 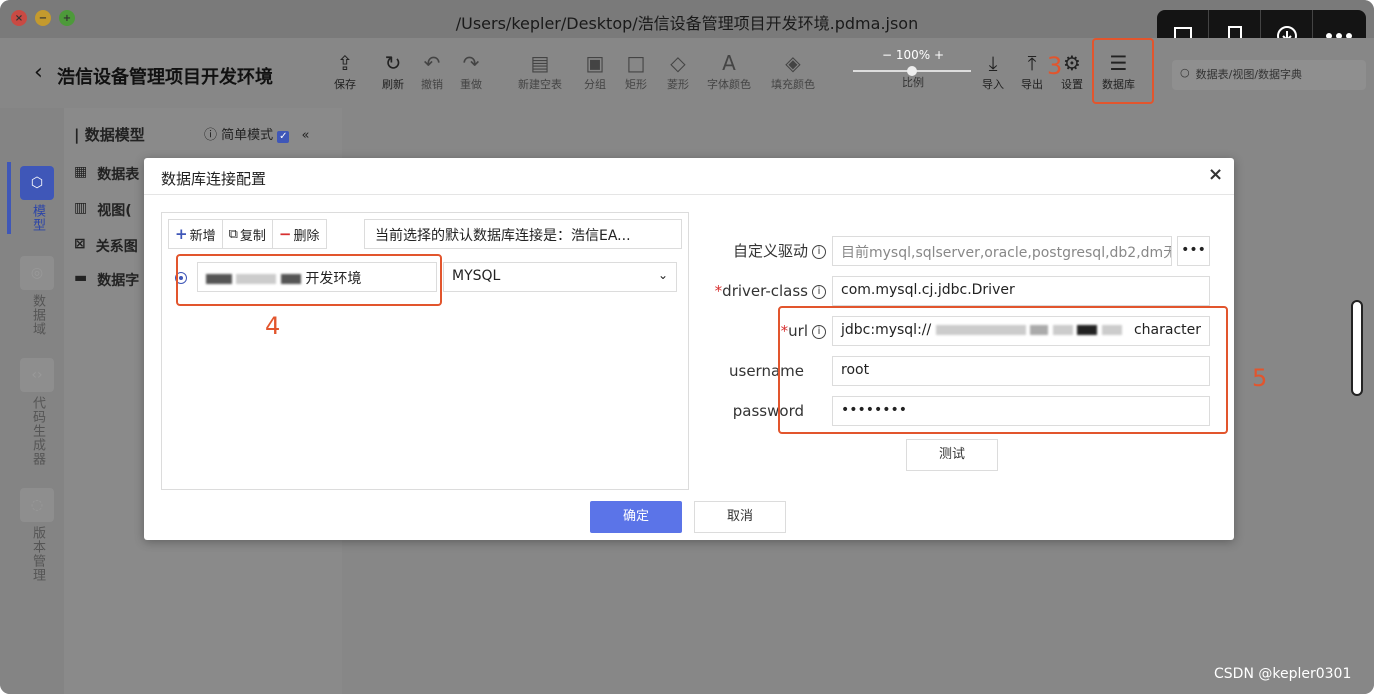 I want to click on watermark: CSDN @kepler0301, so click(x=1283, y=674).